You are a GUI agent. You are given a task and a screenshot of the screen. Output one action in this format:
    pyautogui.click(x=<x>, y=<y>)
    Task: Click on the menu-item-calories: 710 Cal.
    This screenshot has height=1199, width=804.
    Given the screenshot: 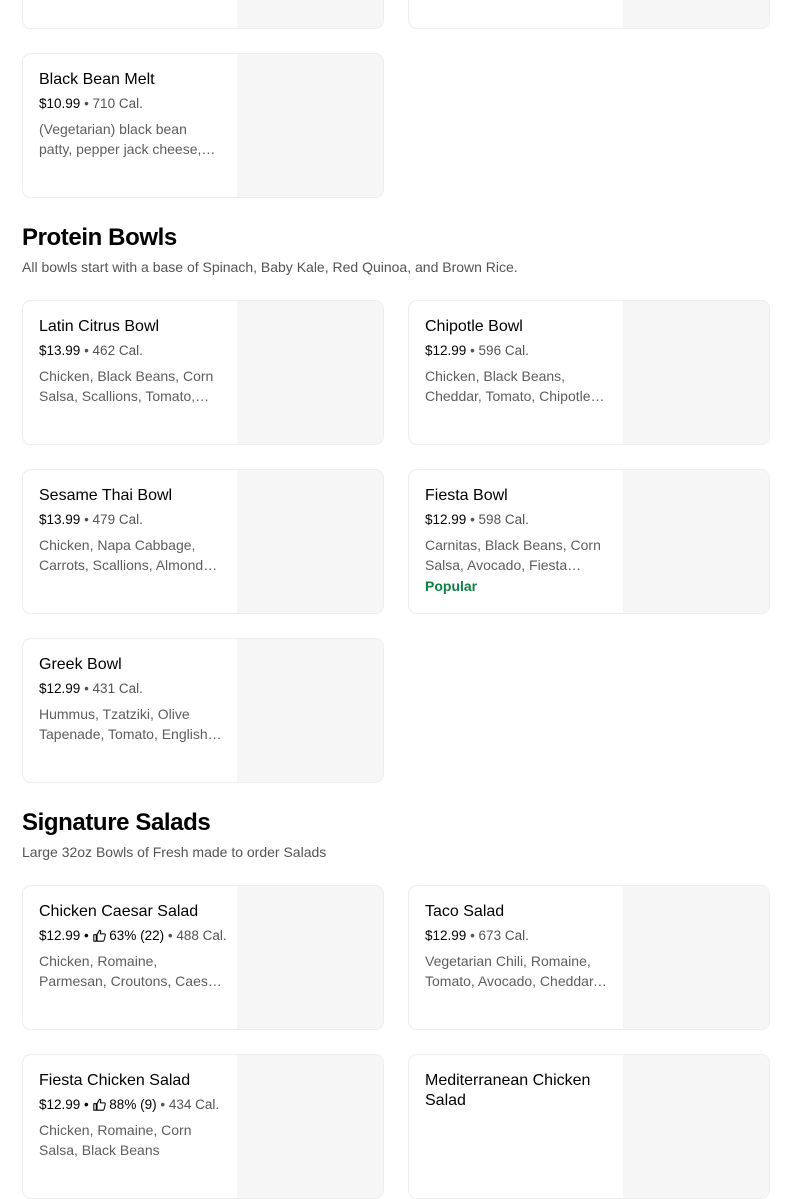 What is the action you would take?
    pyautogui.click(x=117, y=103)
    